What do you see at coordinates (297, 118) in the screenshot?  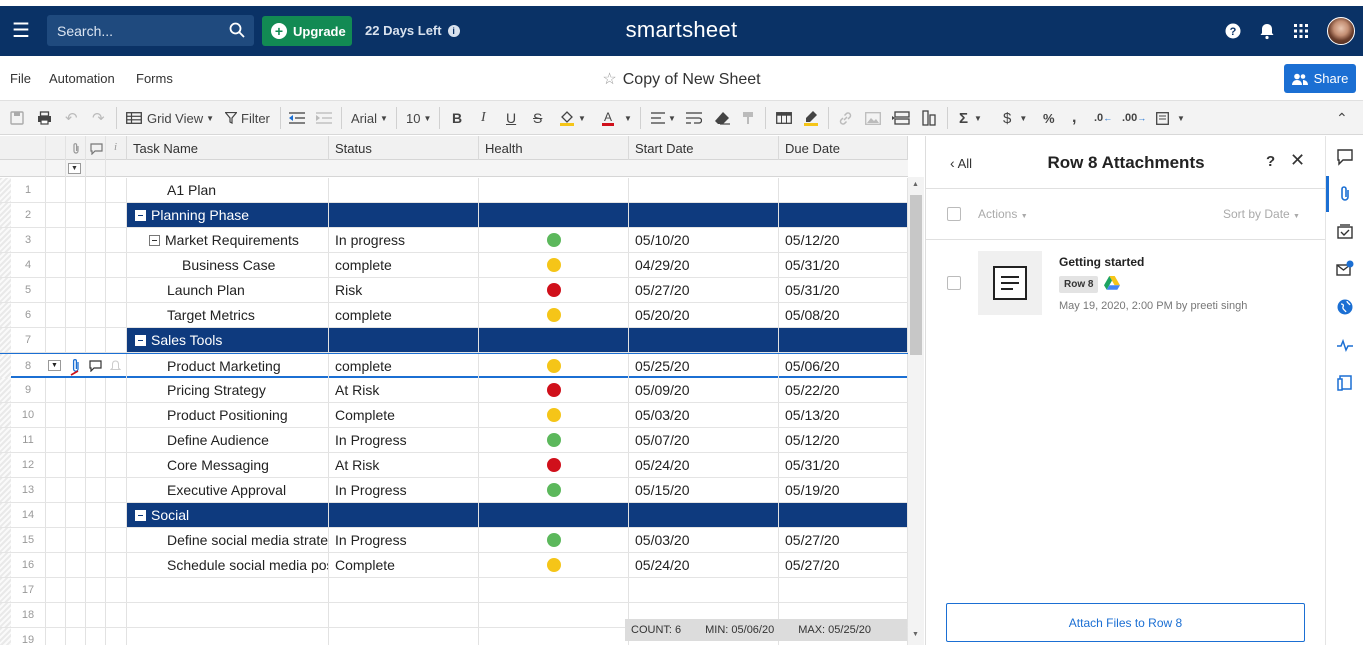 I see `outdent-icon` at bounding box center [297, 118].